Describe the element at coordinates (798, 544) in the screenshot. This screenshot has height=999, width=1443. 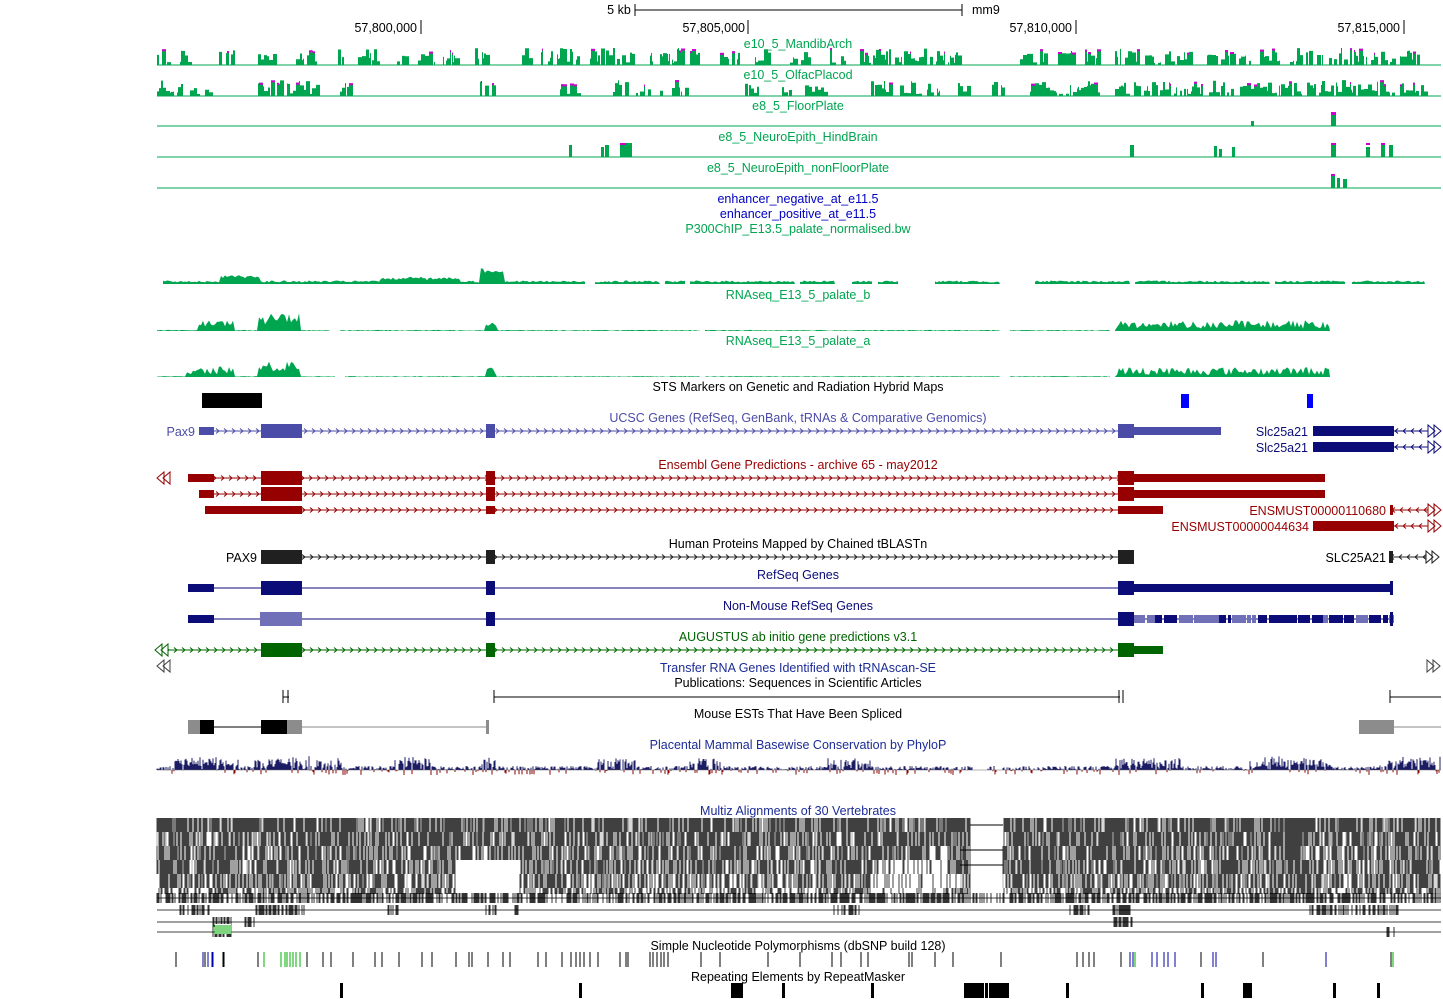
I see `track-label-human-proteins: Human Proteins Mapped by Chained tBLASTn` at that location.